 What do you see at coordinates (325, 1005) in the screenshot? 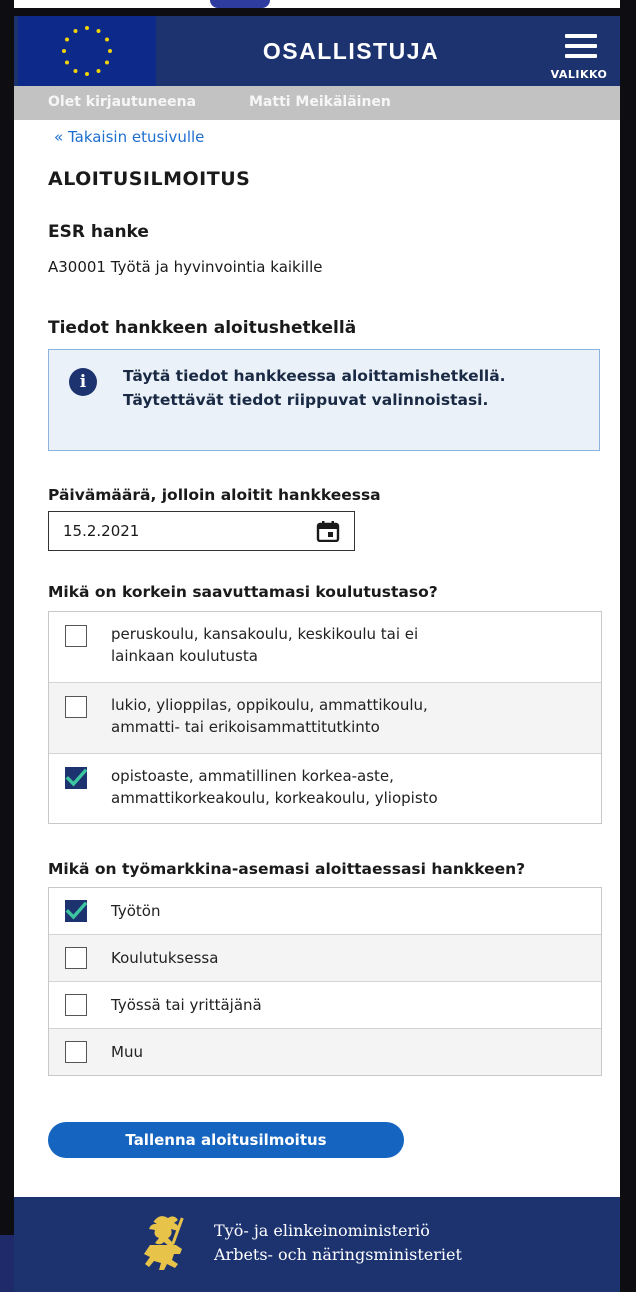
I see `employment-option: Työssä tai yrittäjänä` at bounding box center [325, 1005].